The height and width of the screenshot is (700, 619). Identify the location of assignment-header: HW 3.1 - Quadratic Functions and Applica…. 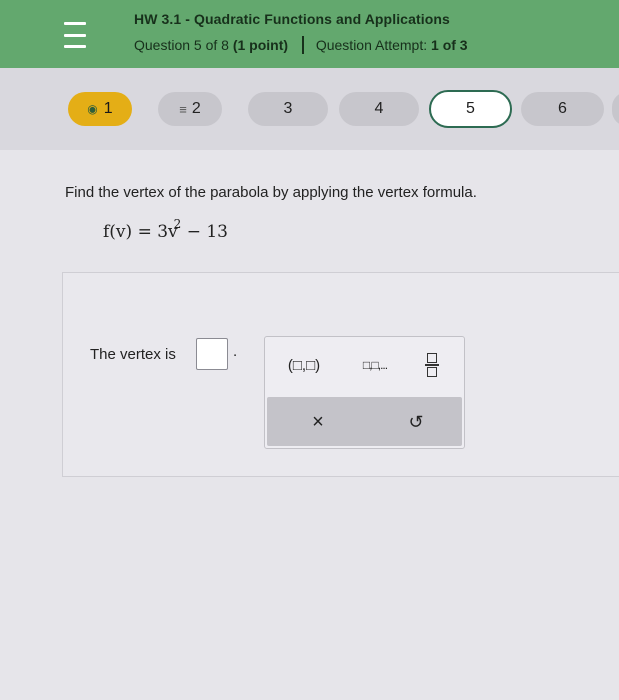
(309, 34).